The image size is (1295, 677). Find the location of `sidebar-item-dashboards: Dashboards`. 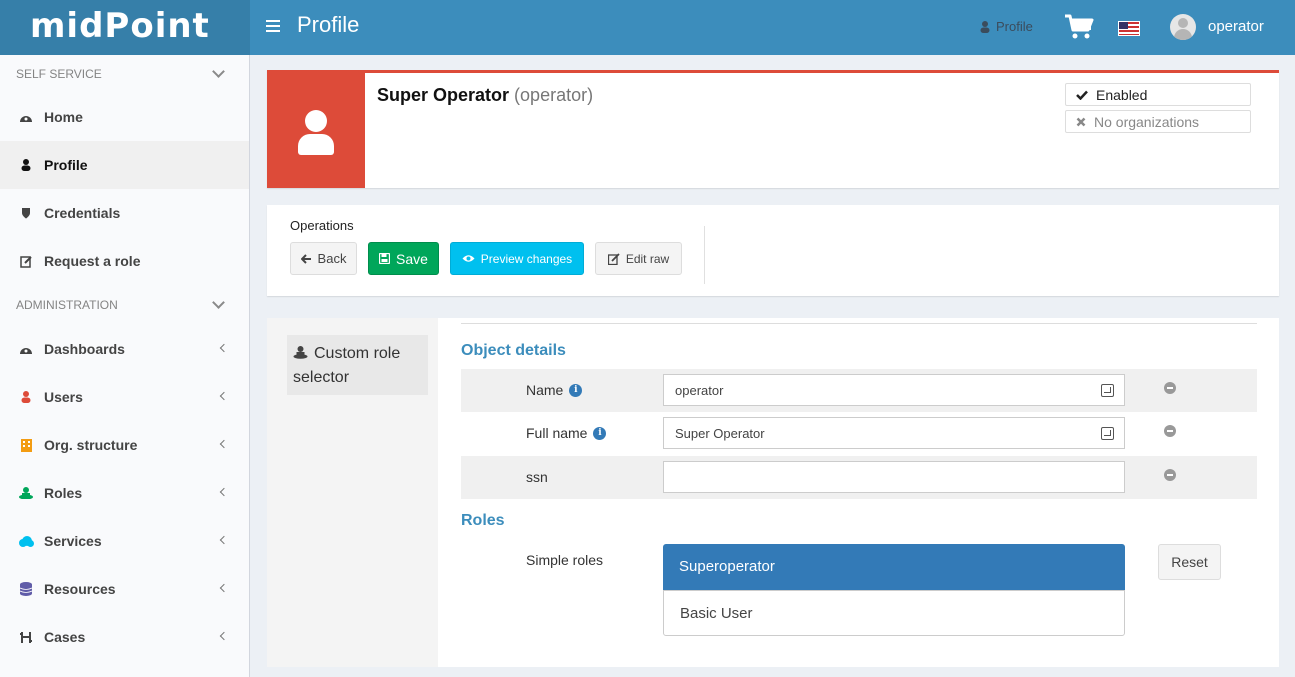

sidebar-item-dashboards: Dashboards is located at coordinates (124, 349).